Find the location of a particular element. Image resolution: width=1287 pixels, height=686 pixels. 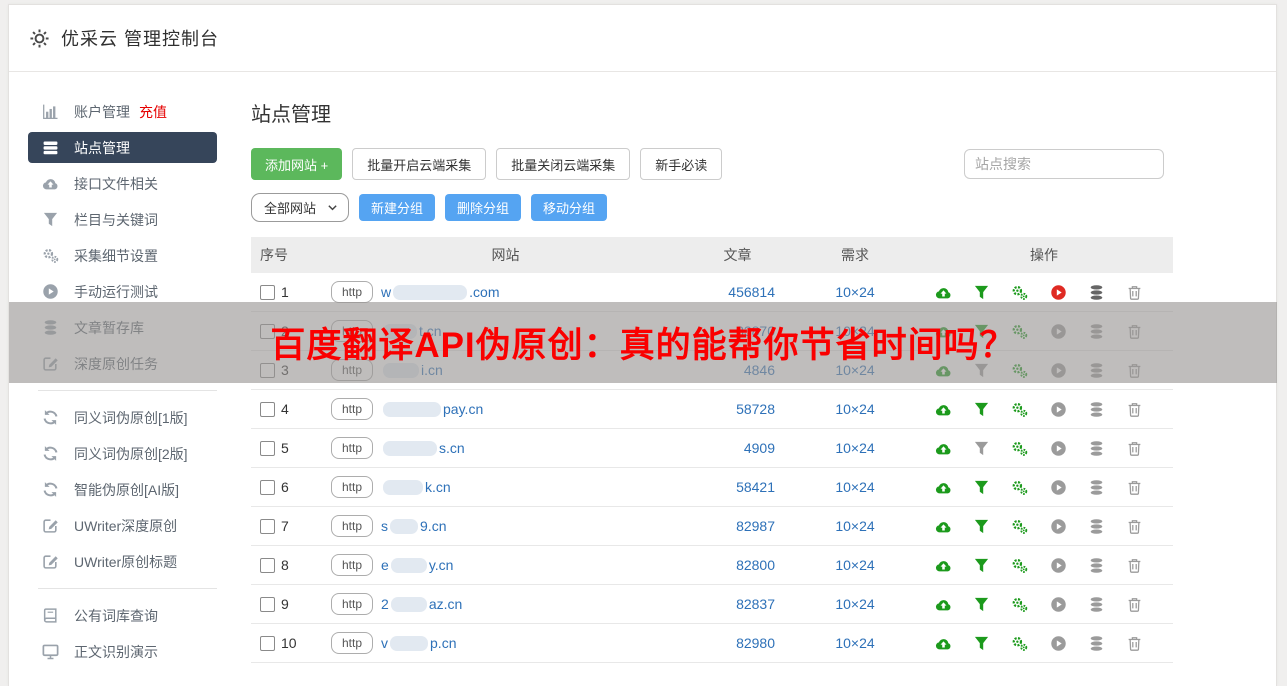

recharge-badge: 充值 is located at coordinates (153, 112).